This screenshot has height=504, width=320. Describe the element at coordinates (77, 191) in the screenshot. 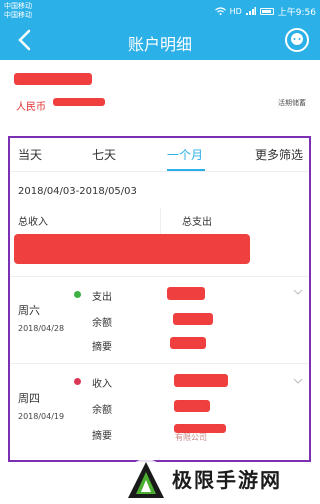

I see `date-range: 2018/04/03-2018/05/03` at that location.